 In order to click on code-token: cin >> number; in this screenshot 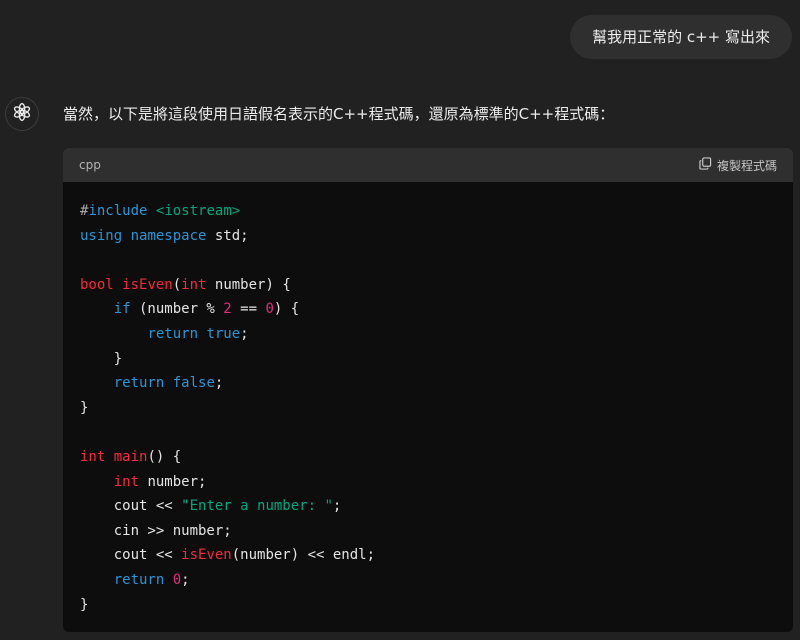, I will do `click(156, 530)`.